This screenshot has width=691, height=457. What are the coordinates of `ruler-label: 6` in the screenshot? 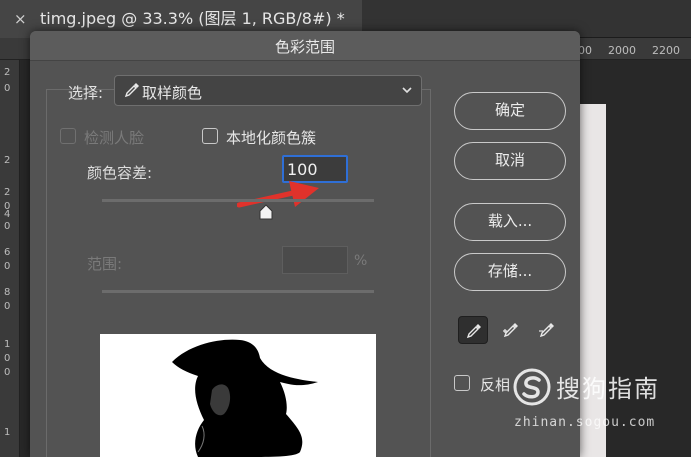 It's located at (7, 252).